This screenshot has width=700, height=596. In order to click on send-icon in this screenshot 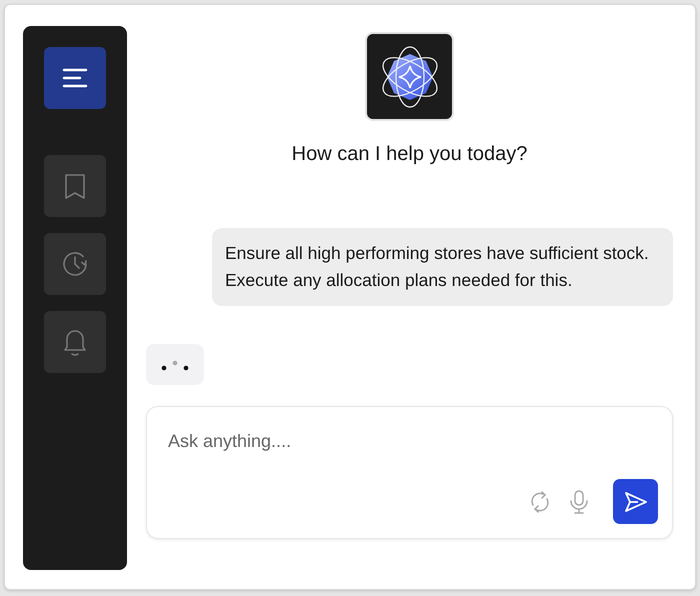, I will do `click(636, 501)`.